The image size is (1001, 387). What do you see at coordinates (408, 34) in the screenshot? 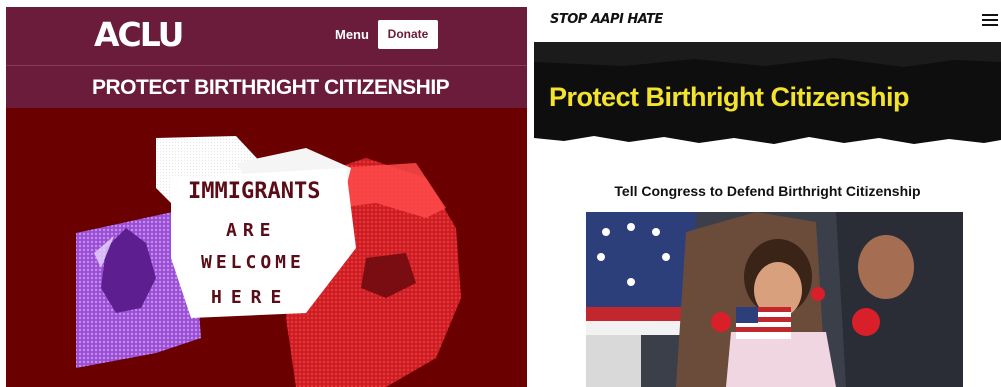
I see `donate-button: Donate` at bounding box center [408, 34].